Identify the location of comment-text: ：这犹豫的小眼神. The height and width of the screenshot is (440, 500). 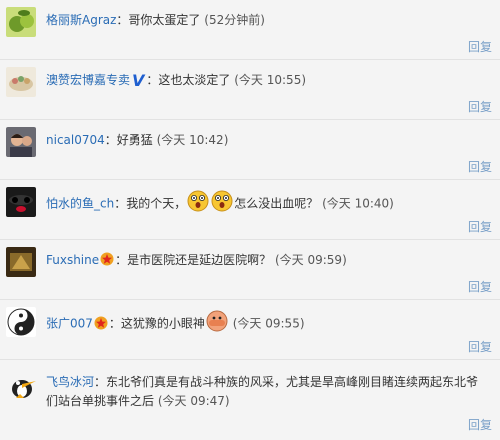
(156, 323).